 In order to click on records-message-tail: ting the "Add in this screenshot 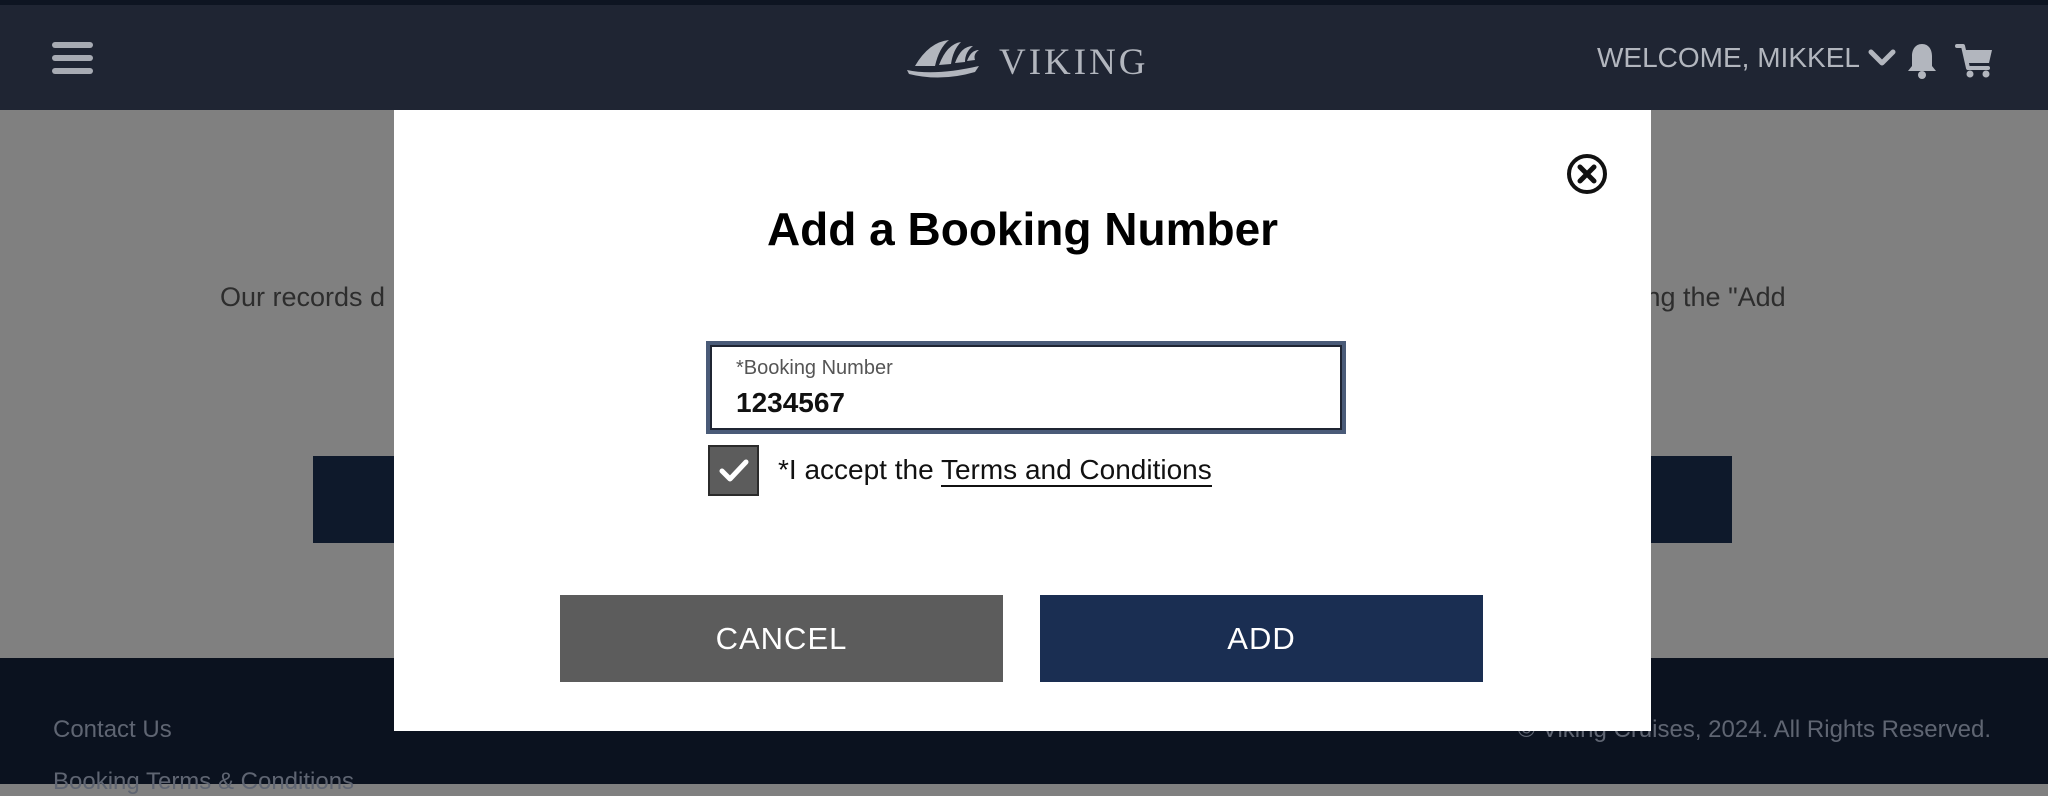, I will do `click(1709, 297)`.